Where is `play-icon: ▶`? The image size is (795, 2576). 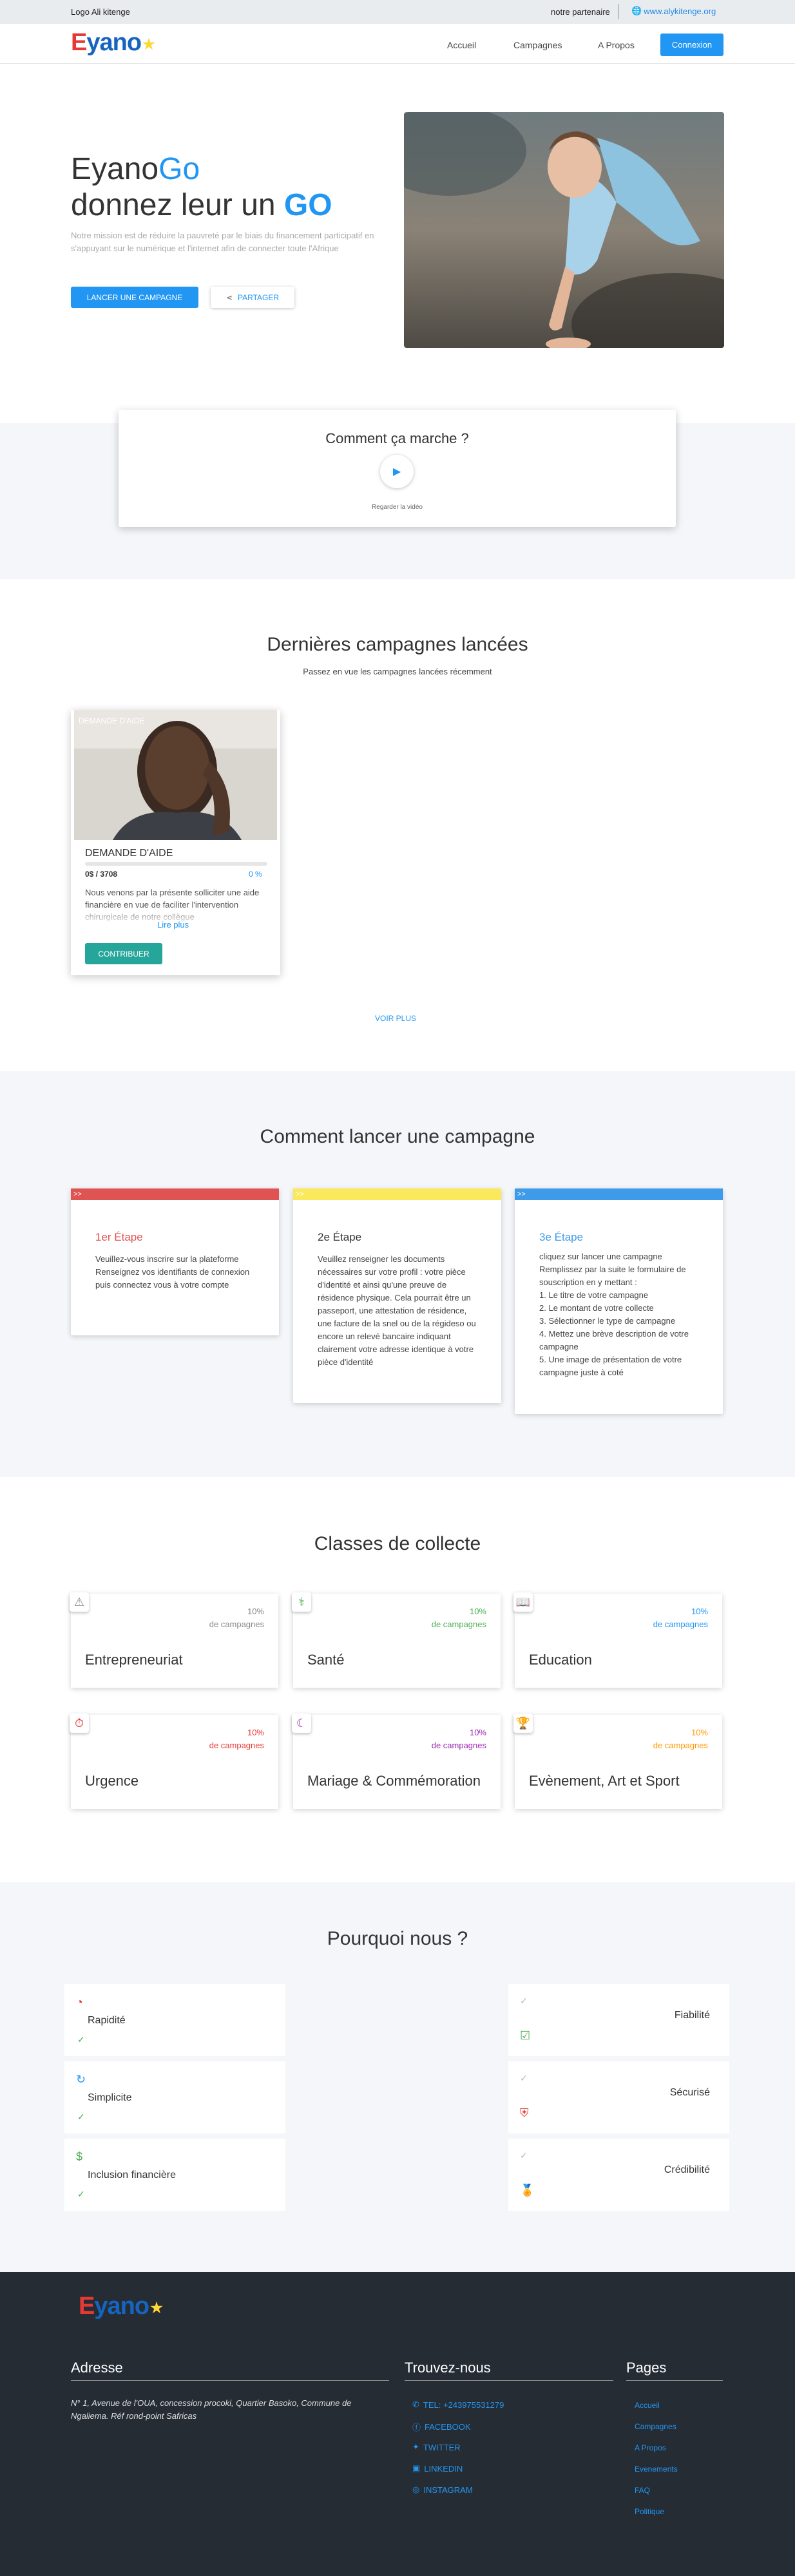 play-icon: ▶ is located at coordinates (396, 472).